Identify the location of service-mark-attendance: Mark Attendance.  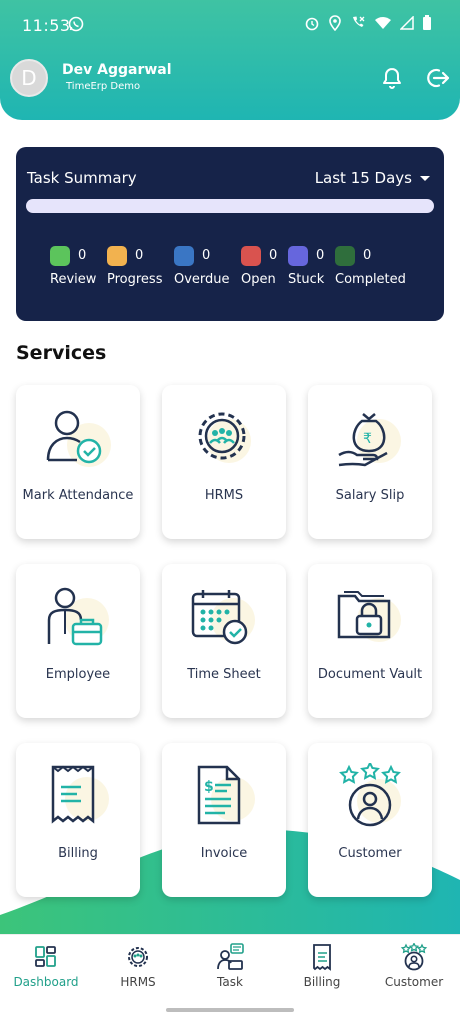
(78, 462).